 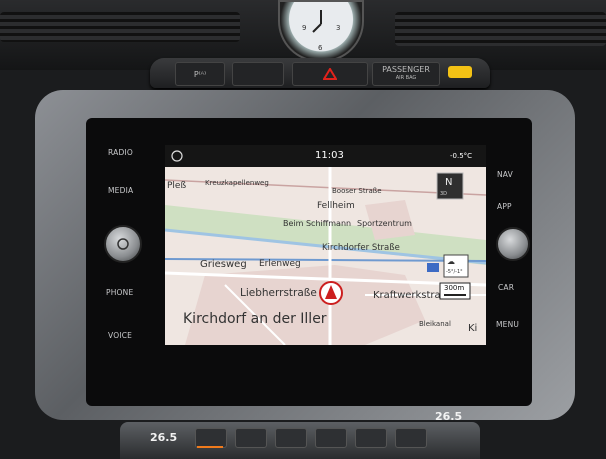 I want to click on hazard-triangle-icon, so click(x=330, y=74).